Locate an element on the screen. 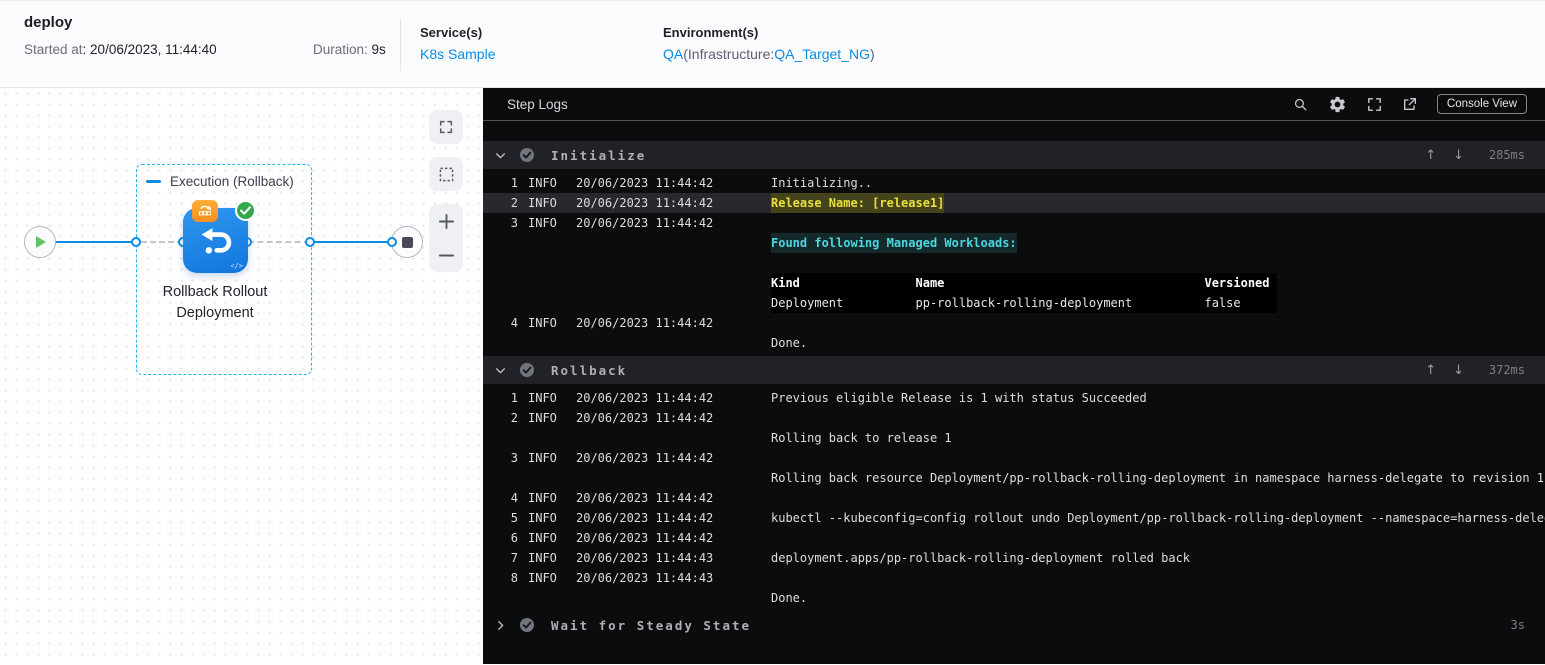 This screenshot has height=665, width=1545. log-message: Initializing.. is located at coordinates (822, 183).